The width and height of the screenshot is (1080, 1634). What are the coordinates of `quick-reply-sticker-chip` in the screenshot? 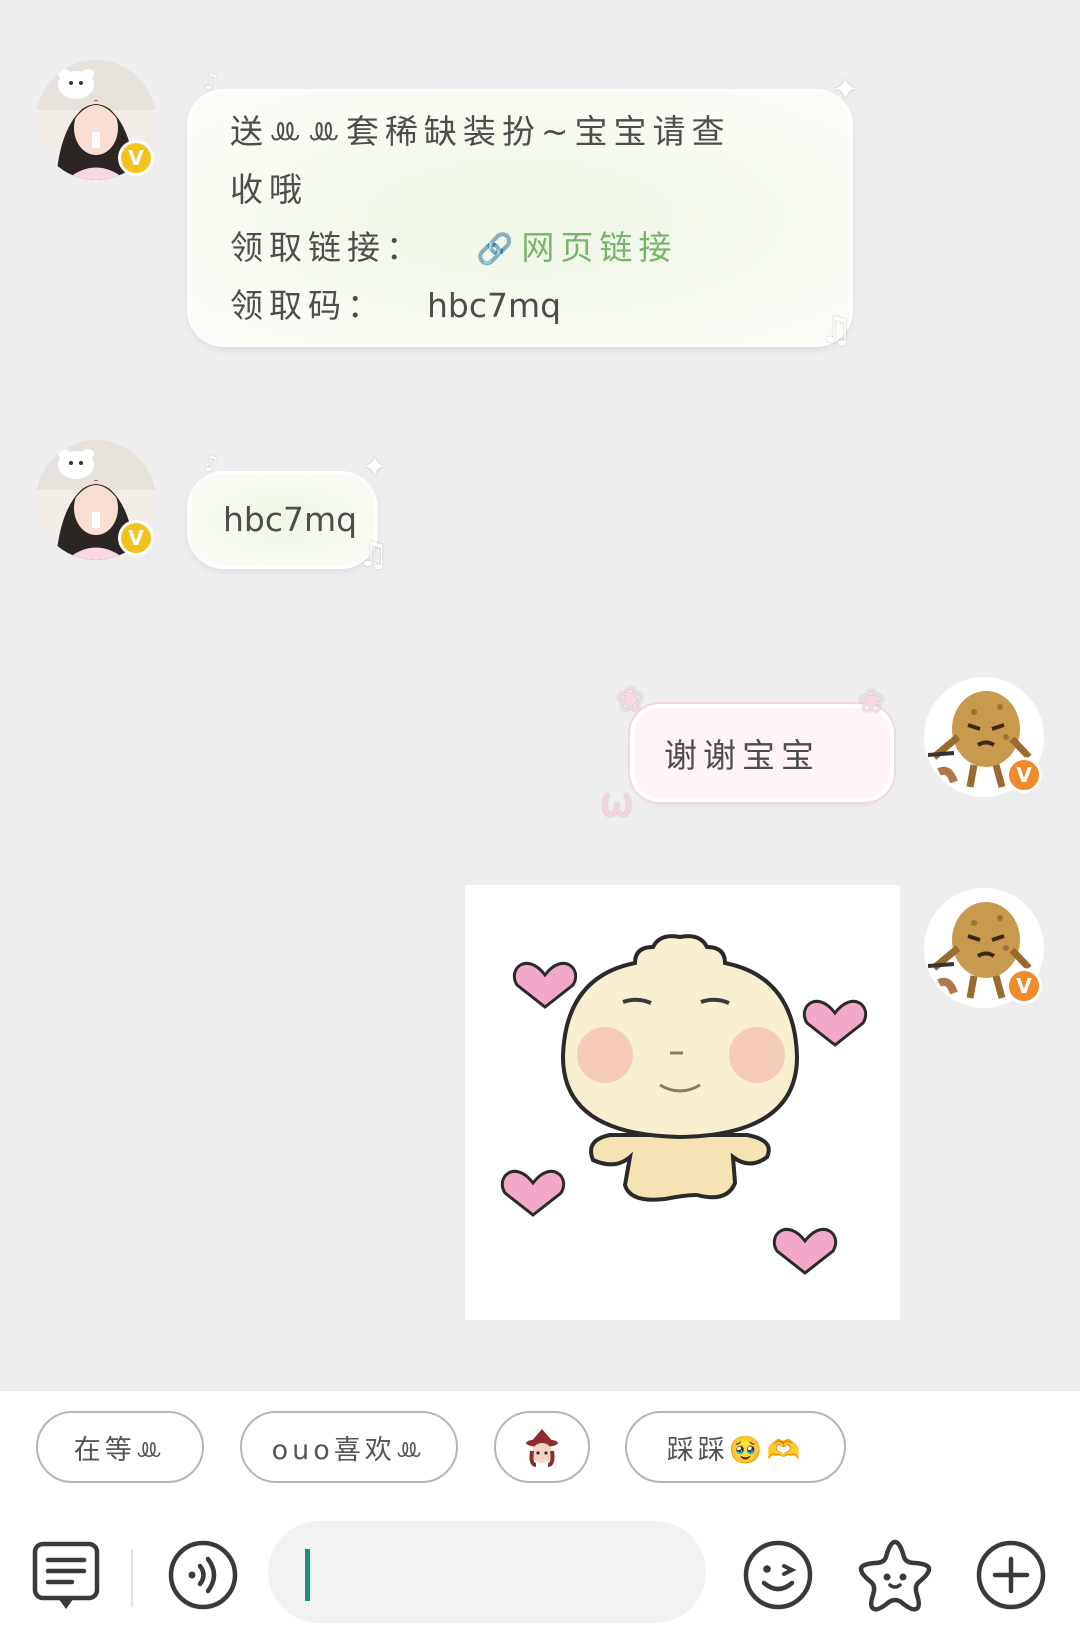 It's located at (542, 1447).